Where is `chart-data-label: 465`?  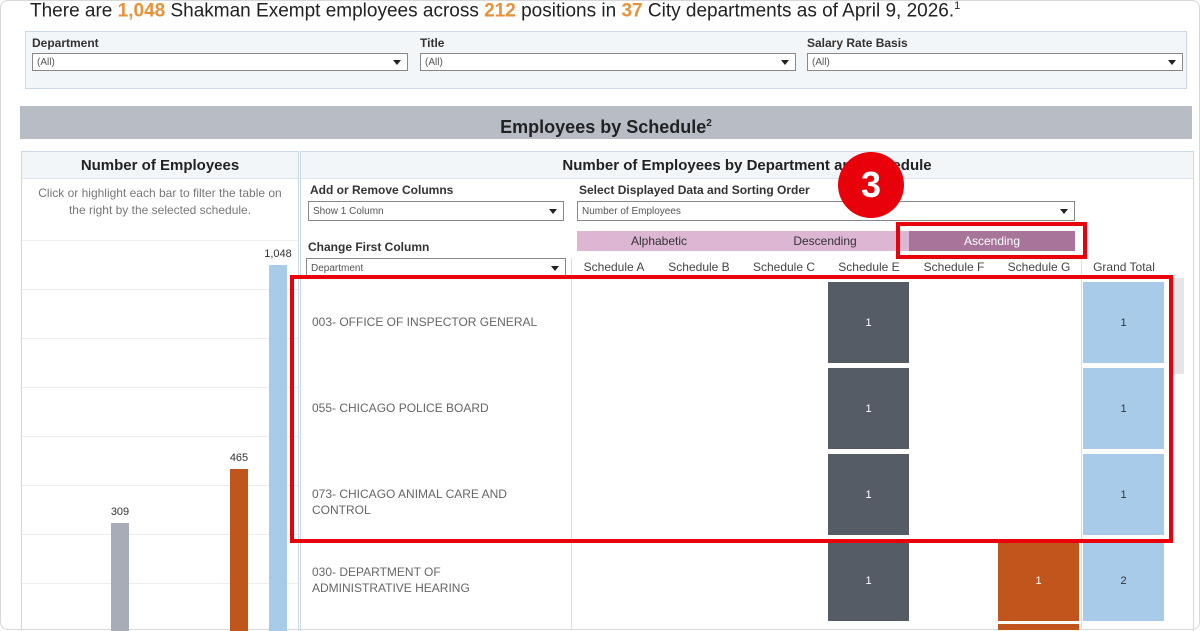 chart-data-label: 465 is located at coordinates (239, 457).